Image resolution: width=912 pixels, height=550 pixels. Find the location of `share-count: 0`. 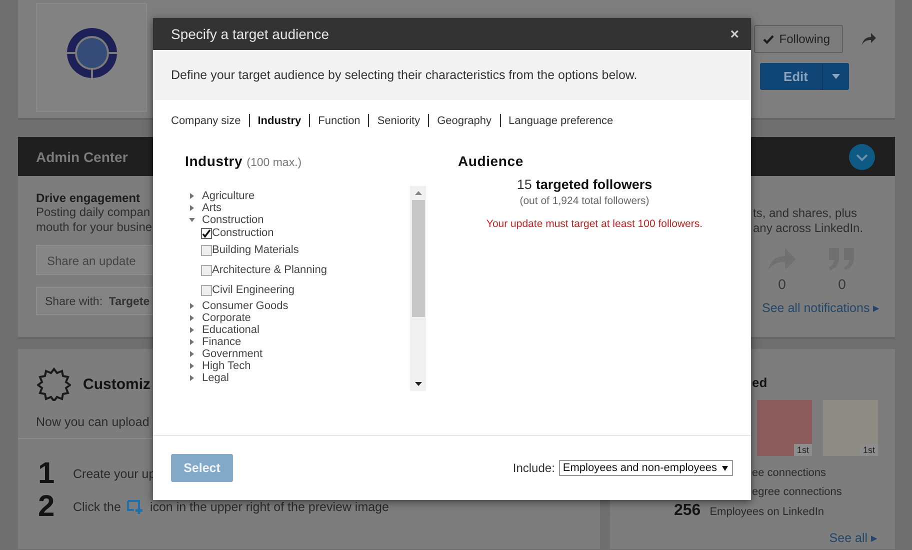

share-count: 0 is located at coordinates (782, 284).